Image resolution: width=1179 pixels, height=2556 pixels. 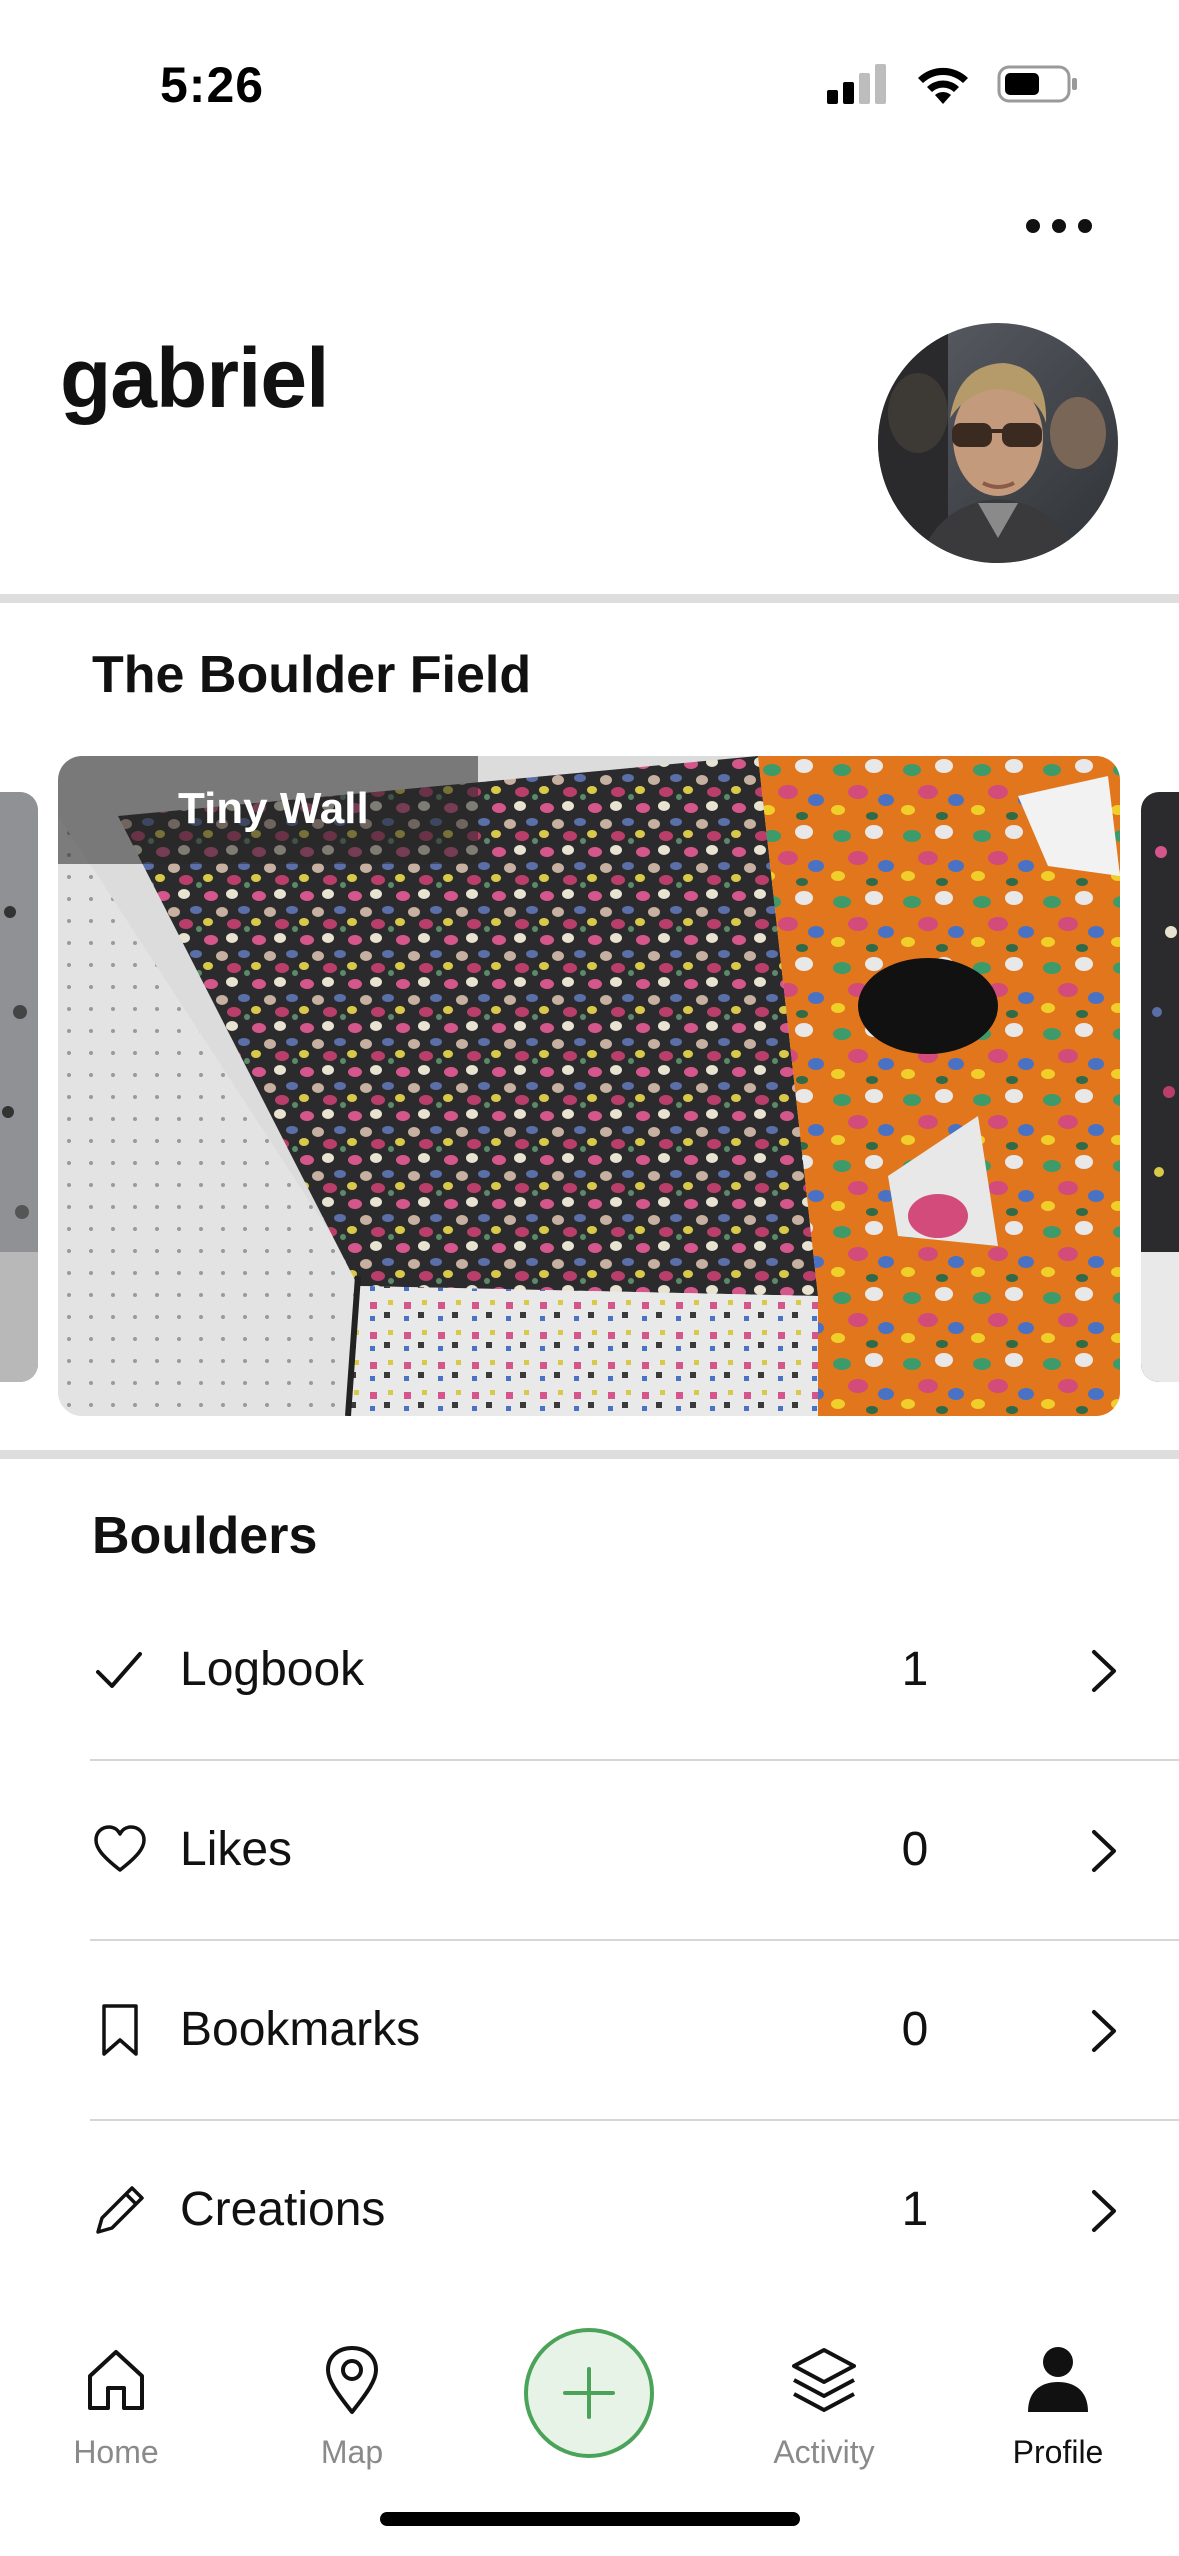 What do you see at coordinates (194, 378) in the screenshot?
I see `profile-username: gabriel` at bounding box center [194, 378].